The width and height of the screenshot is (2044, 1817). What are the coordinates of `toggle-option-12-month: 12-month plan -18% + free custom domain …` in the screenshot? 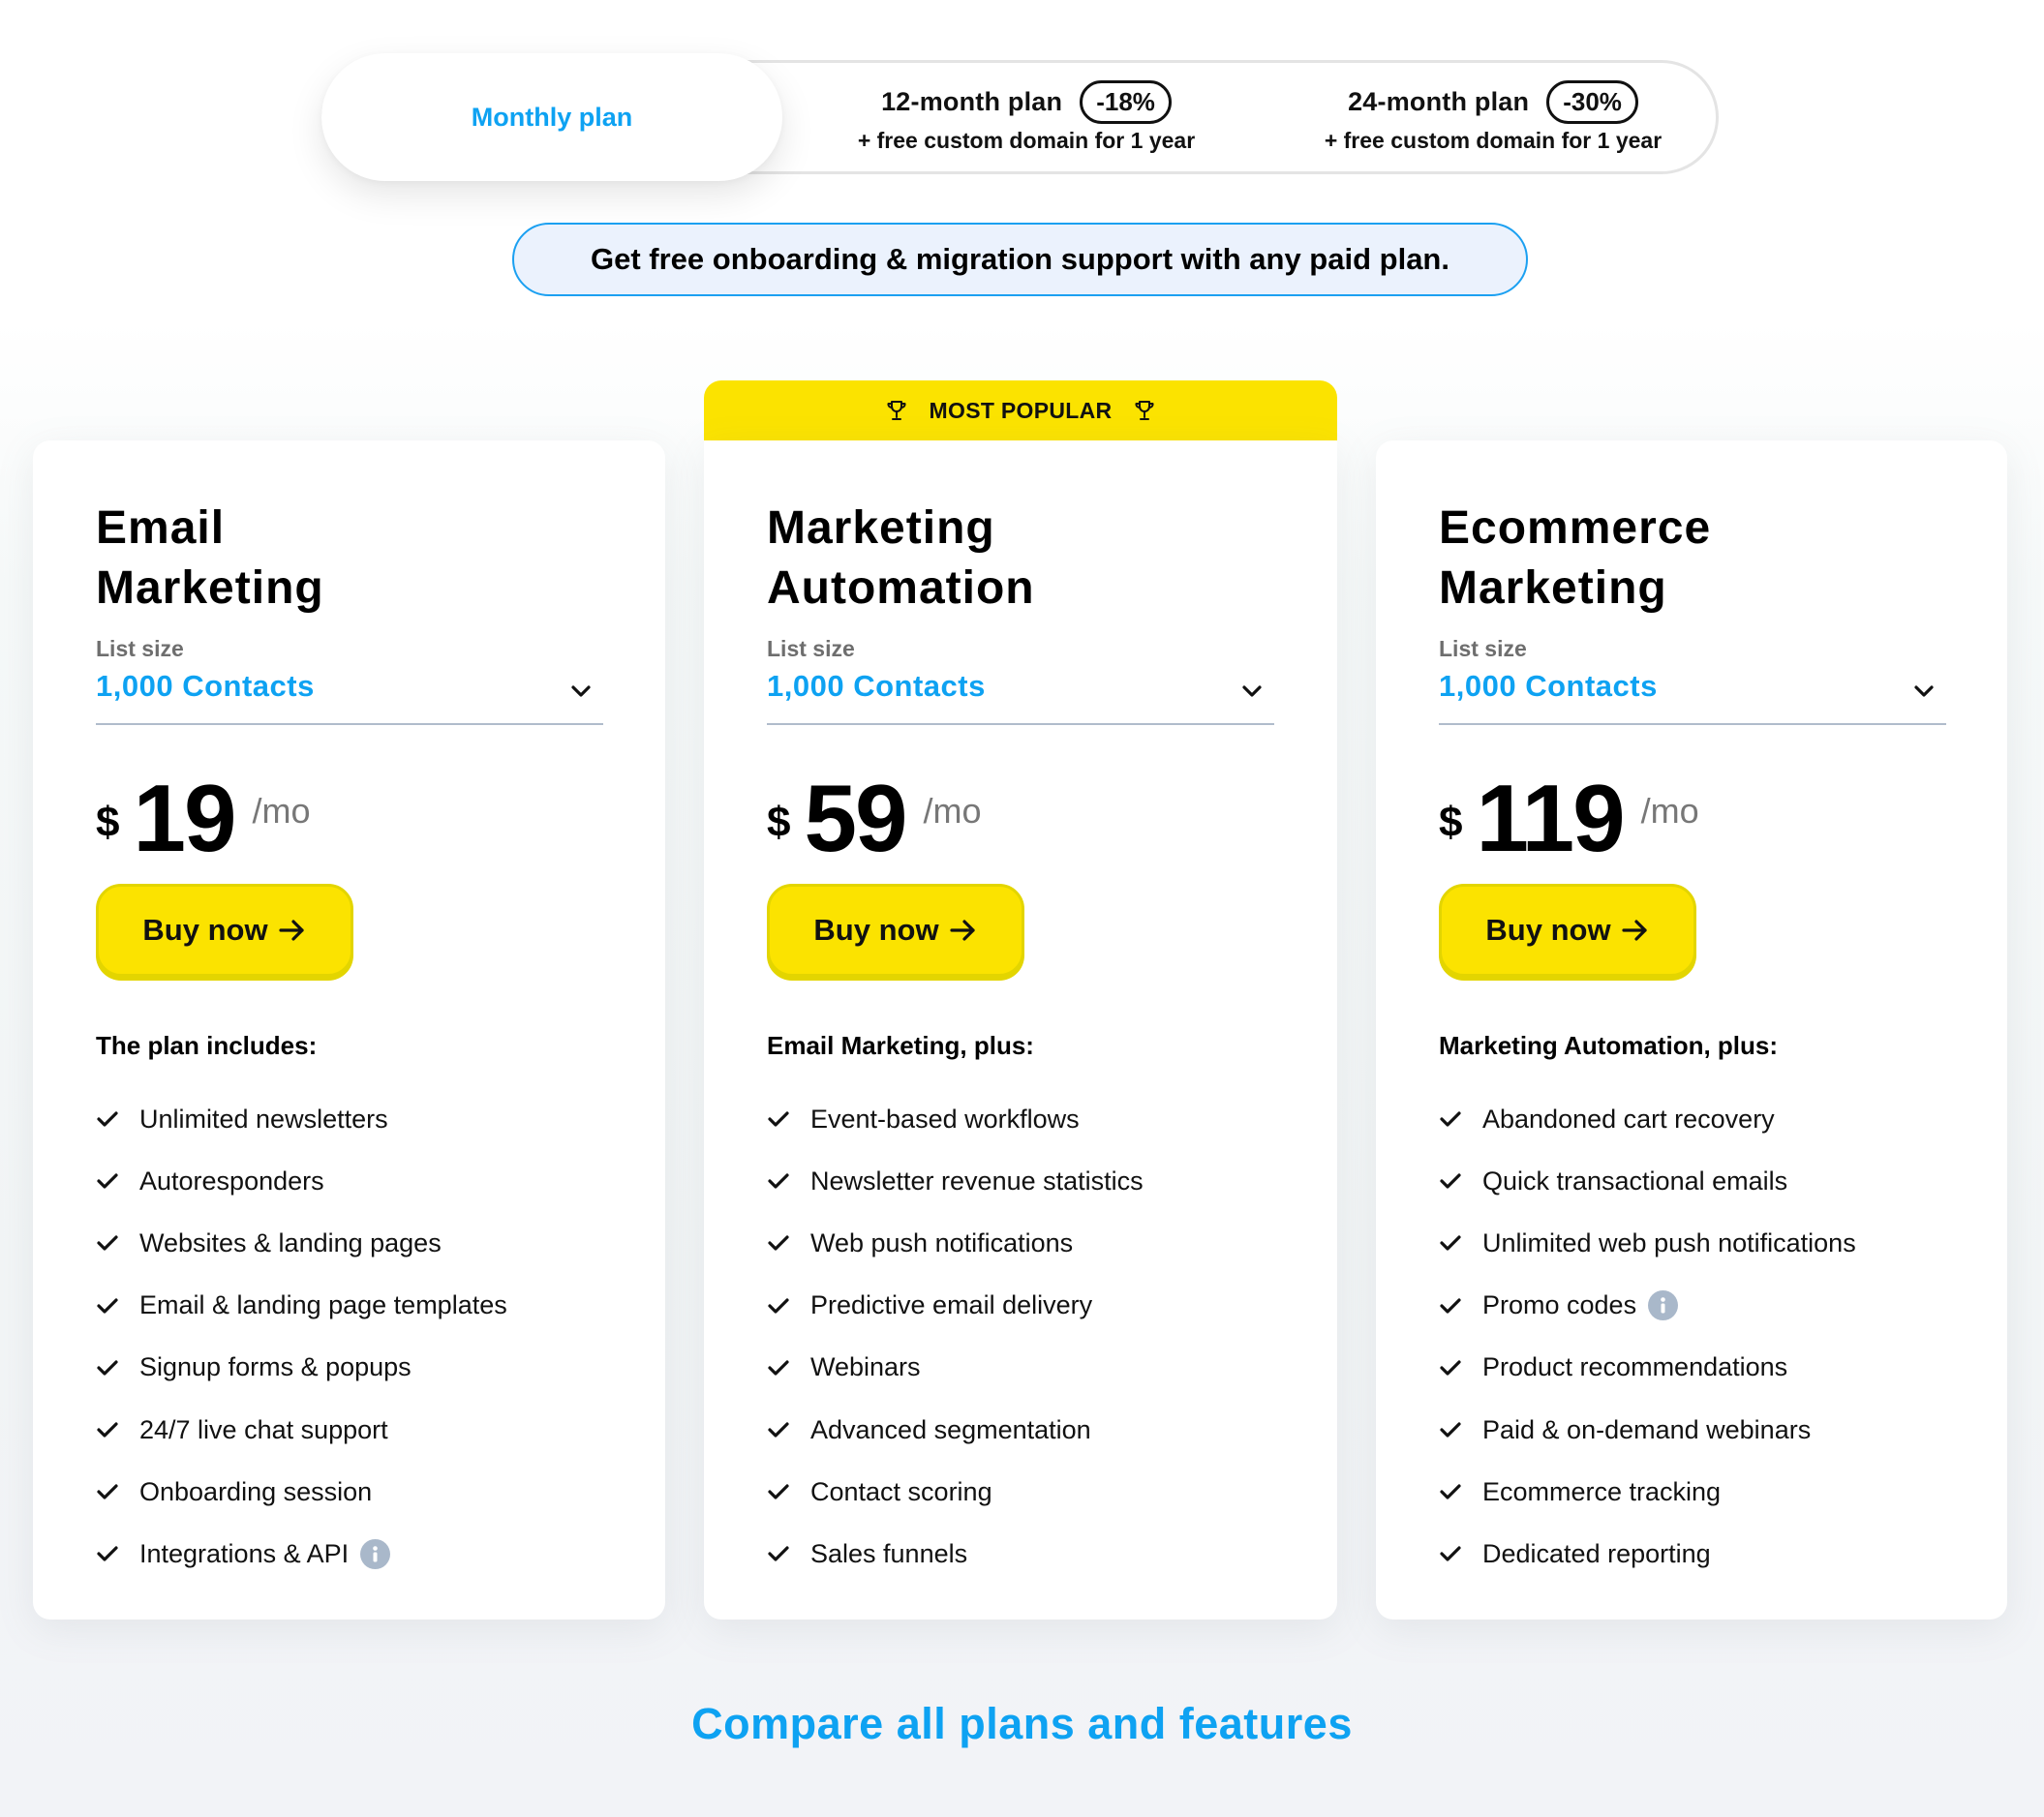 It's located at (1026, 117).